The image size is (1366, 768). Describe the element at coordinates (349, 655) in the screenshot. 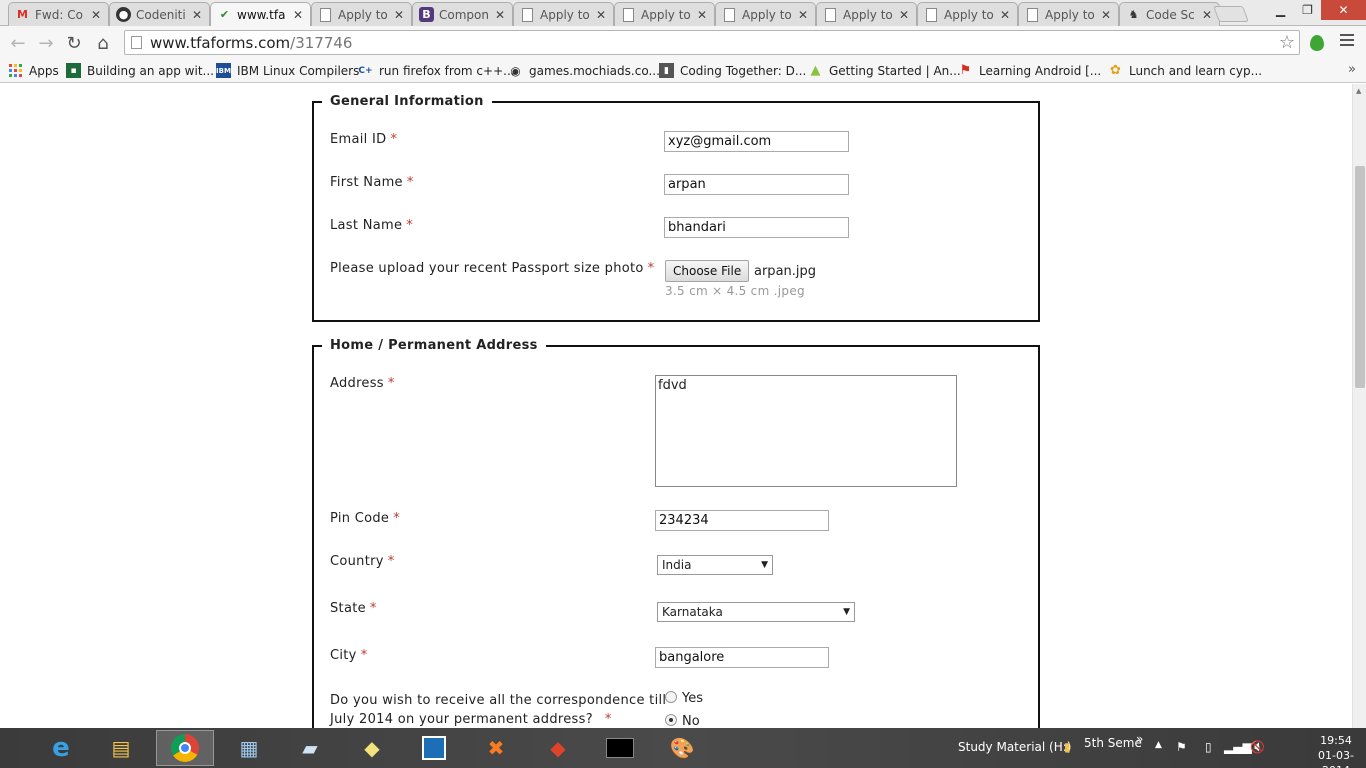

I see `city-label: City *` at that location.